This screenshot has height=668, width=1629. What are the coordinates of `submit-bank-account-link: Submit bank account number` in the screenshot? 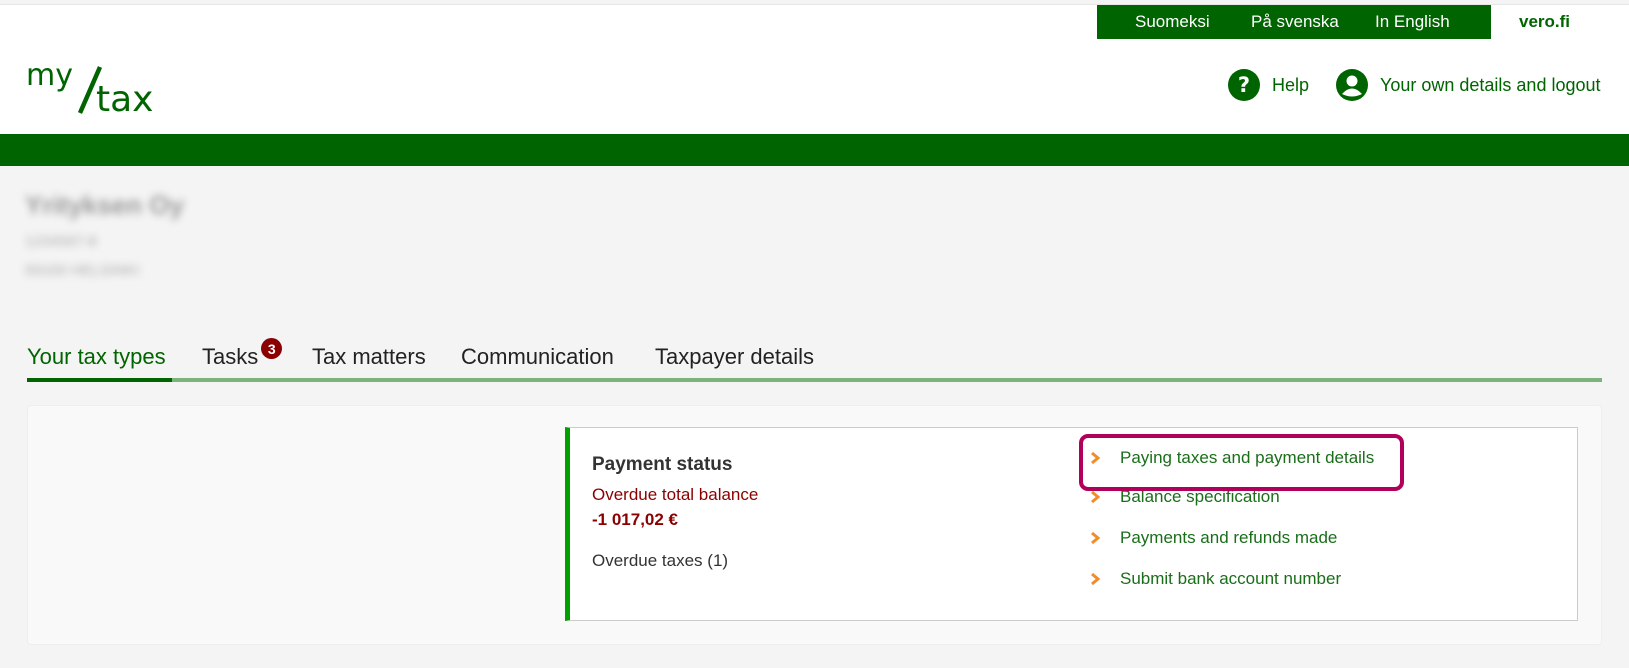 It's located at (1215, 579).